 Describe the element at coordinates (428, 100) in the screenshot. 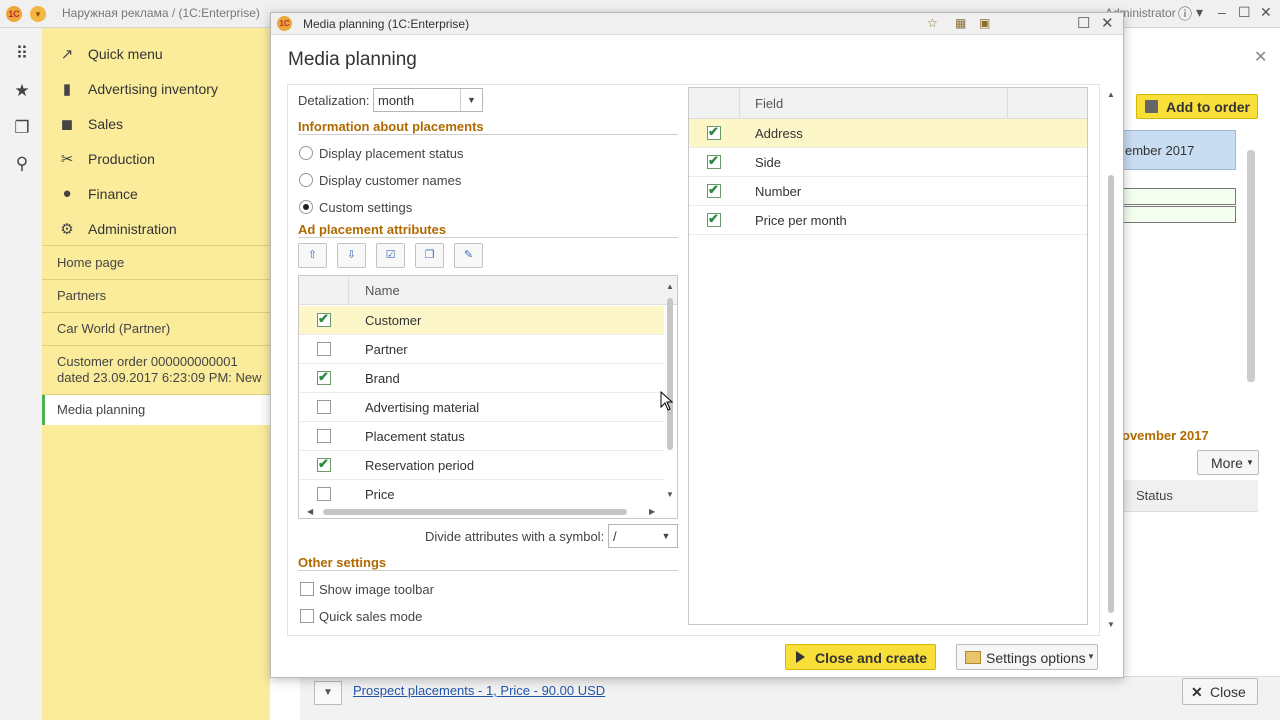

I see `detalization-select: month ▼` at that location.